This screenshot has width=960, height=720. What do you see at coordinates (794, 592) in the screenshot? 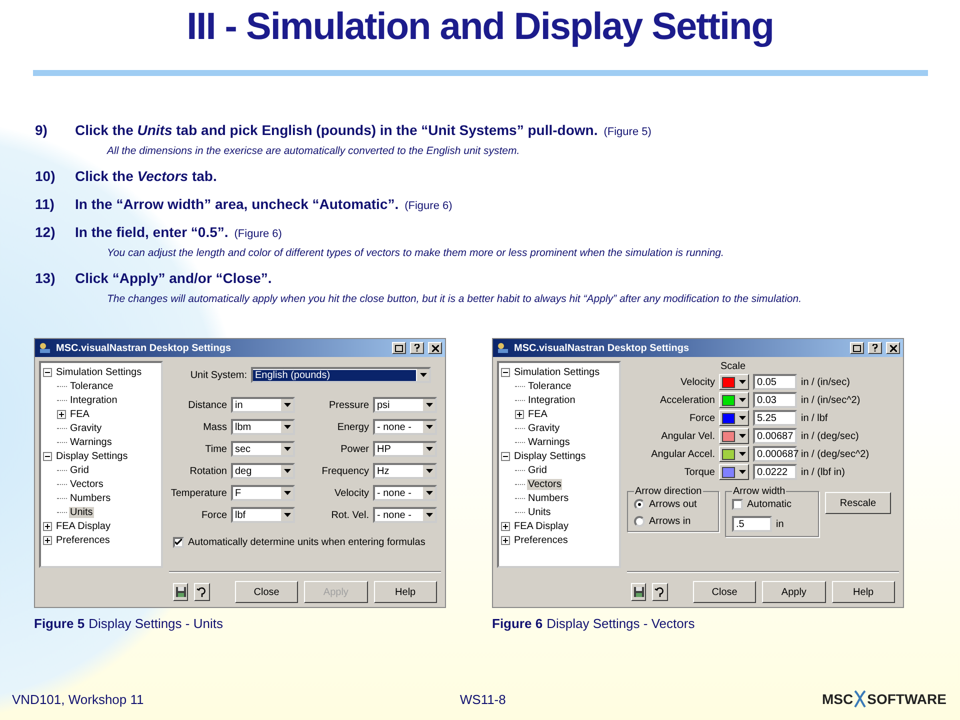
I see `dialog-button: Apply` at bounding box center [794, 592].